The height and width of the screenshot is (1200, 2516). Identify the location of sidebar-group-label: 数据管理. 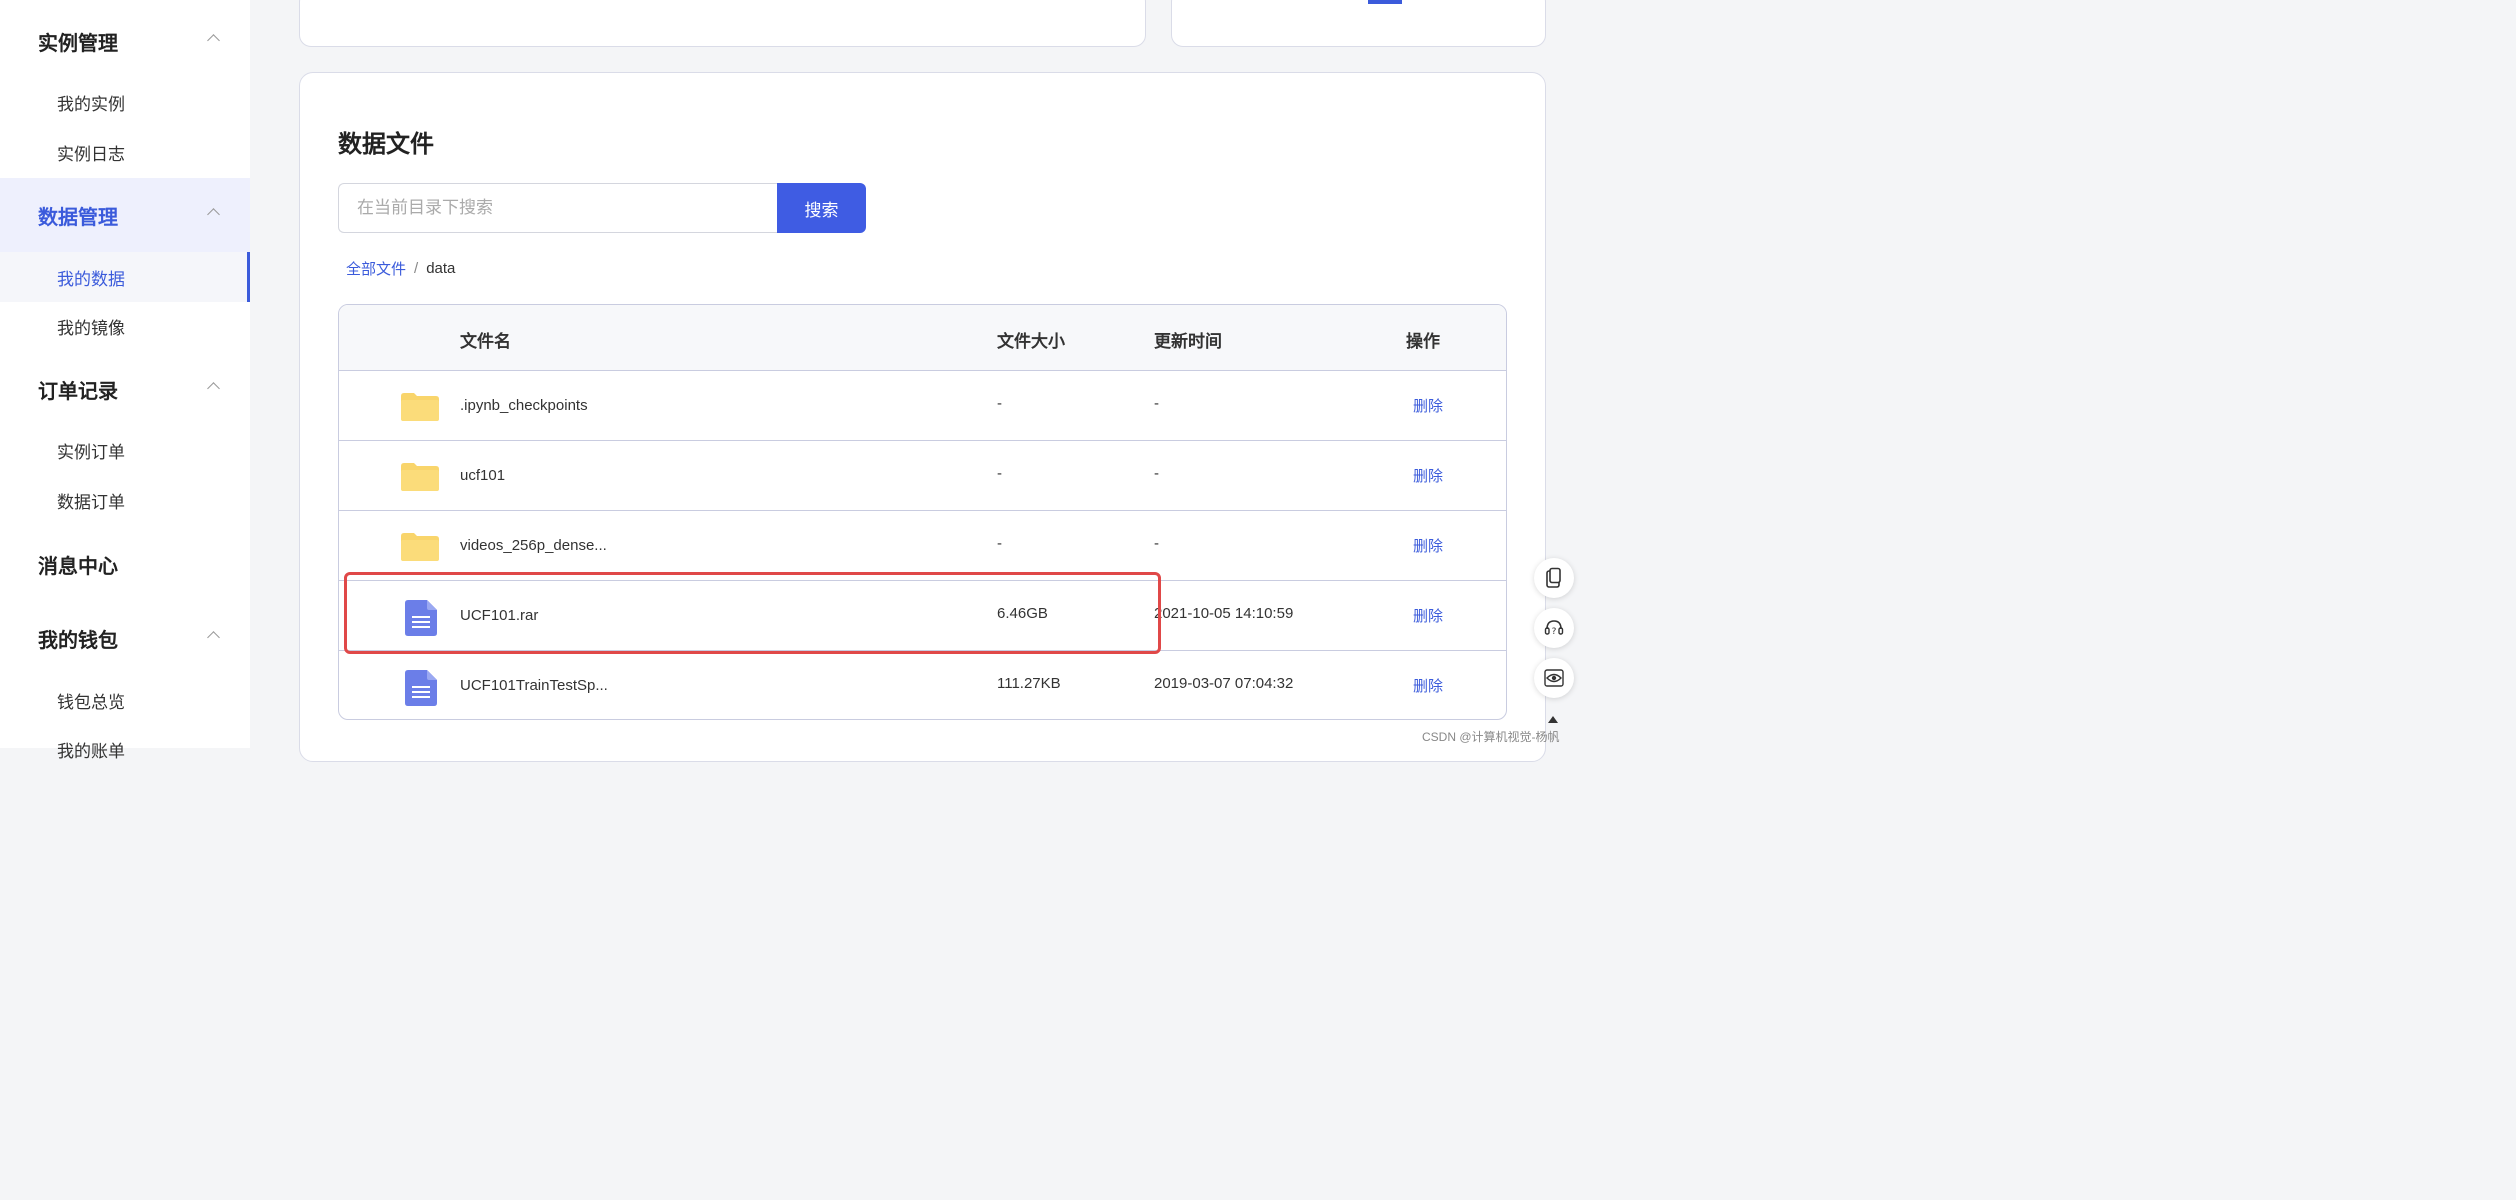
(78, 217).